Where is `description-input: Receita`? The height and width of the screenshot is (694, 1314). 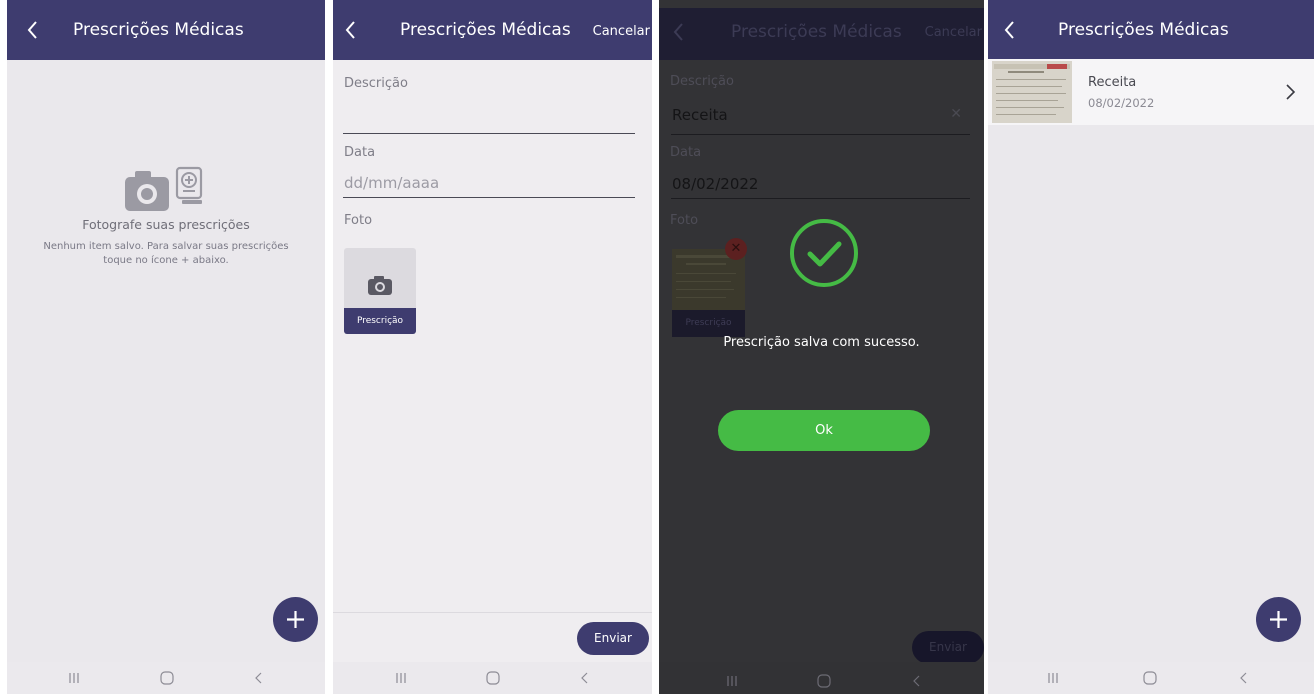 description-input: Receita is located at coordinates (700, 115).